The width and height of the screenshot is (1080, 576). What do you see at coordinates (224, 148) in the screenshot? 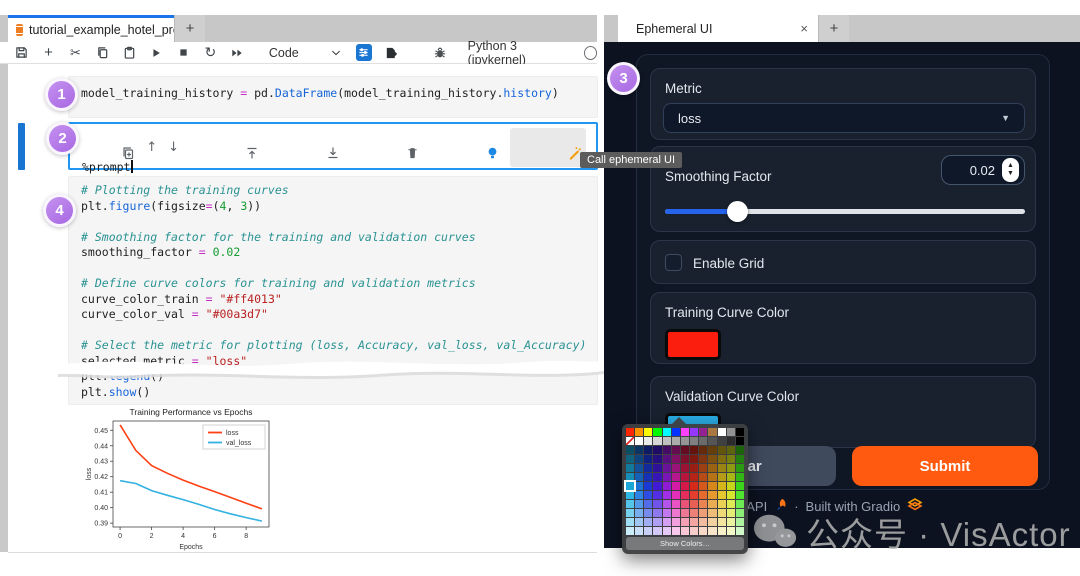
I see `insert-cell-above-button` at bounding box center [224, 148].